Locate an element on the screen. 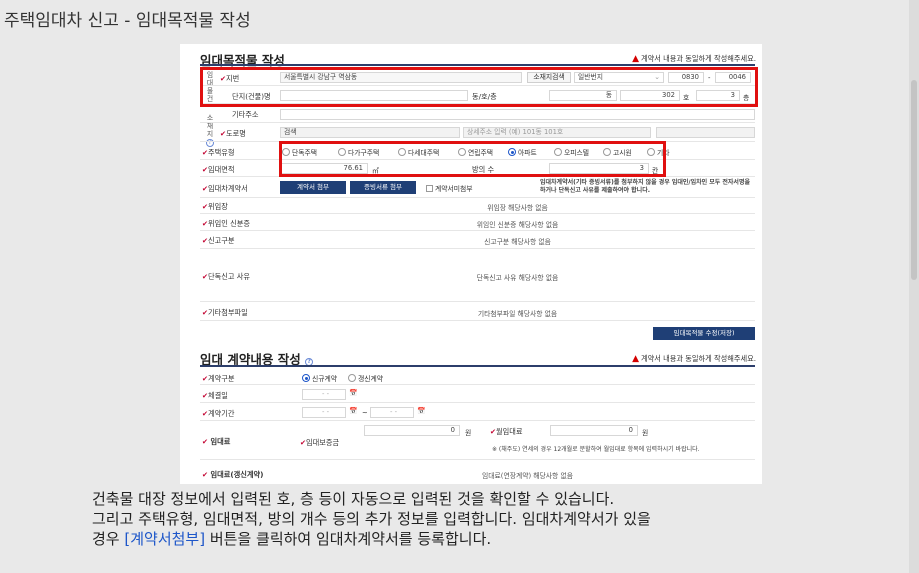  period-end-field: - - is located at coordinates (392, 412).